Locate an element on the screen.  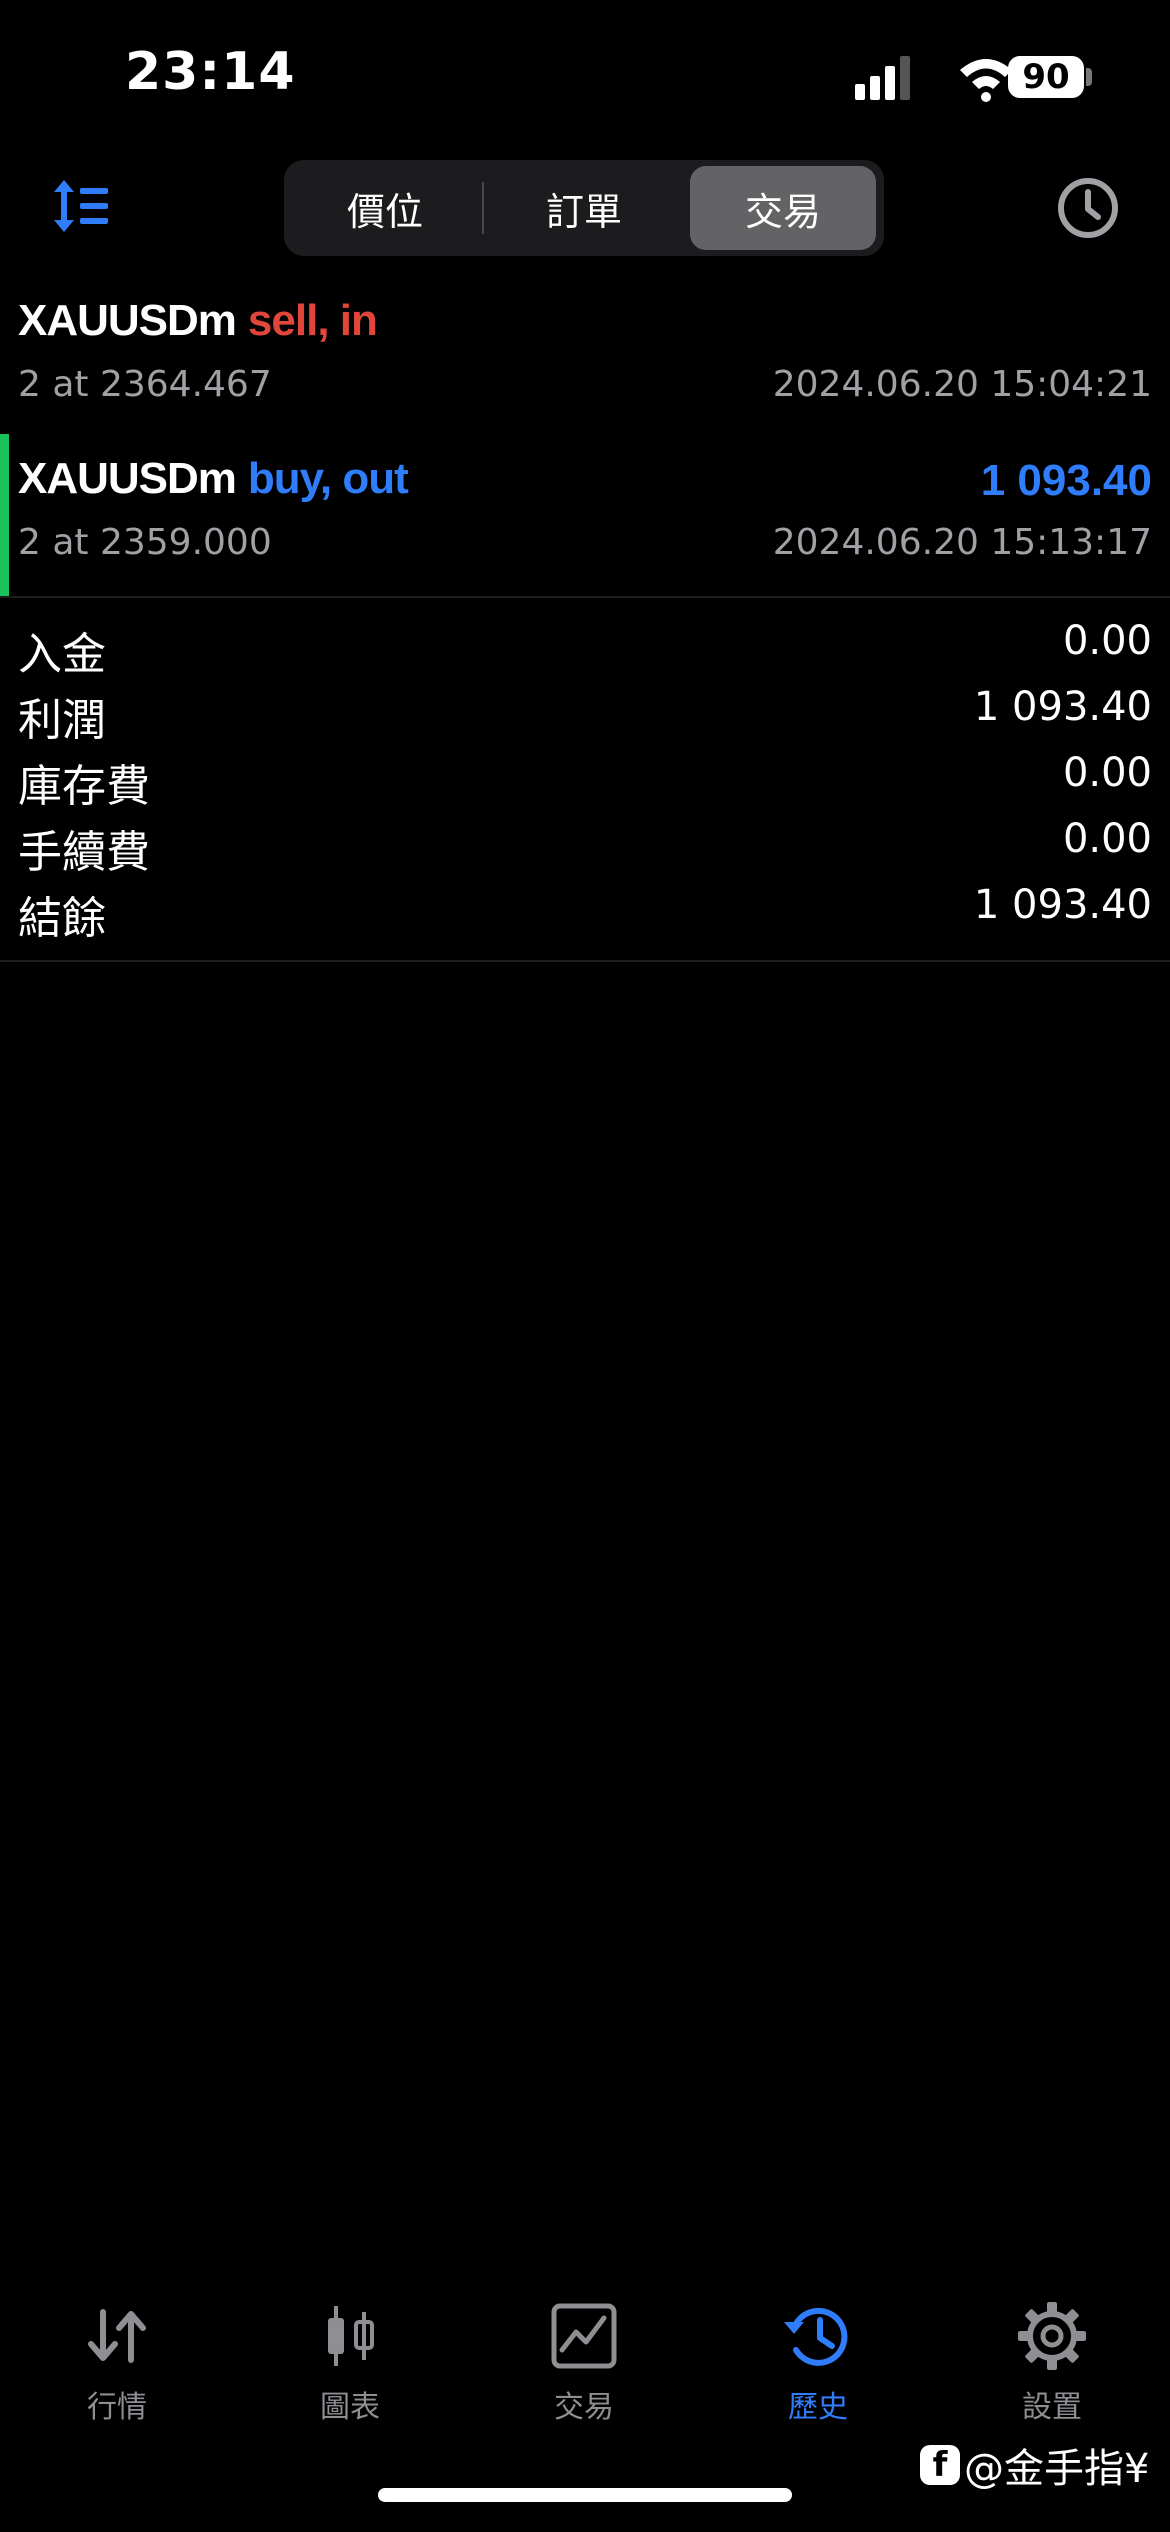
profit-indicator-bar is located at coordinates (4, 515).